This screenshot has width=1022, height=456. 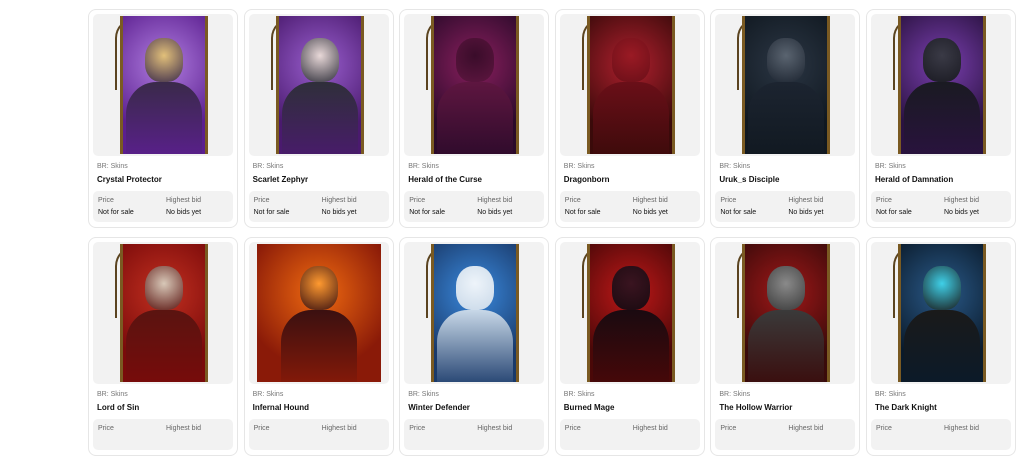 I want to click on item-name: Burned Mage, so click(x=589, y=407).